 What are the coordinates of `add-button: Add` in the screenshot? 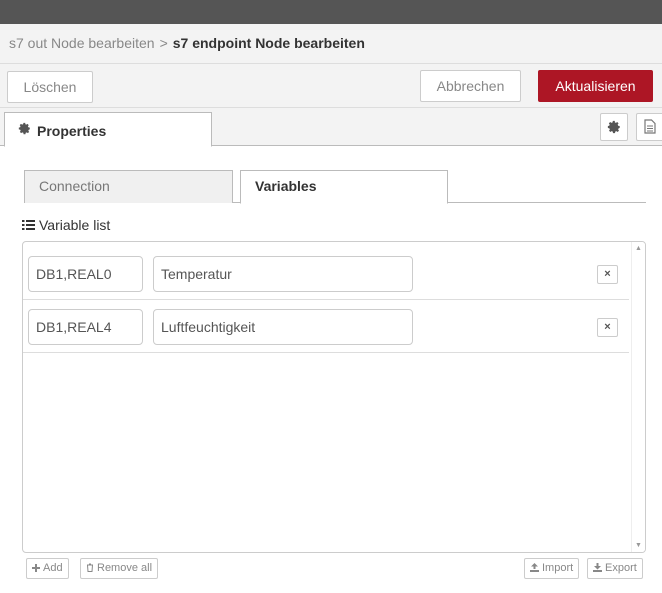 It's located at (47, 568).